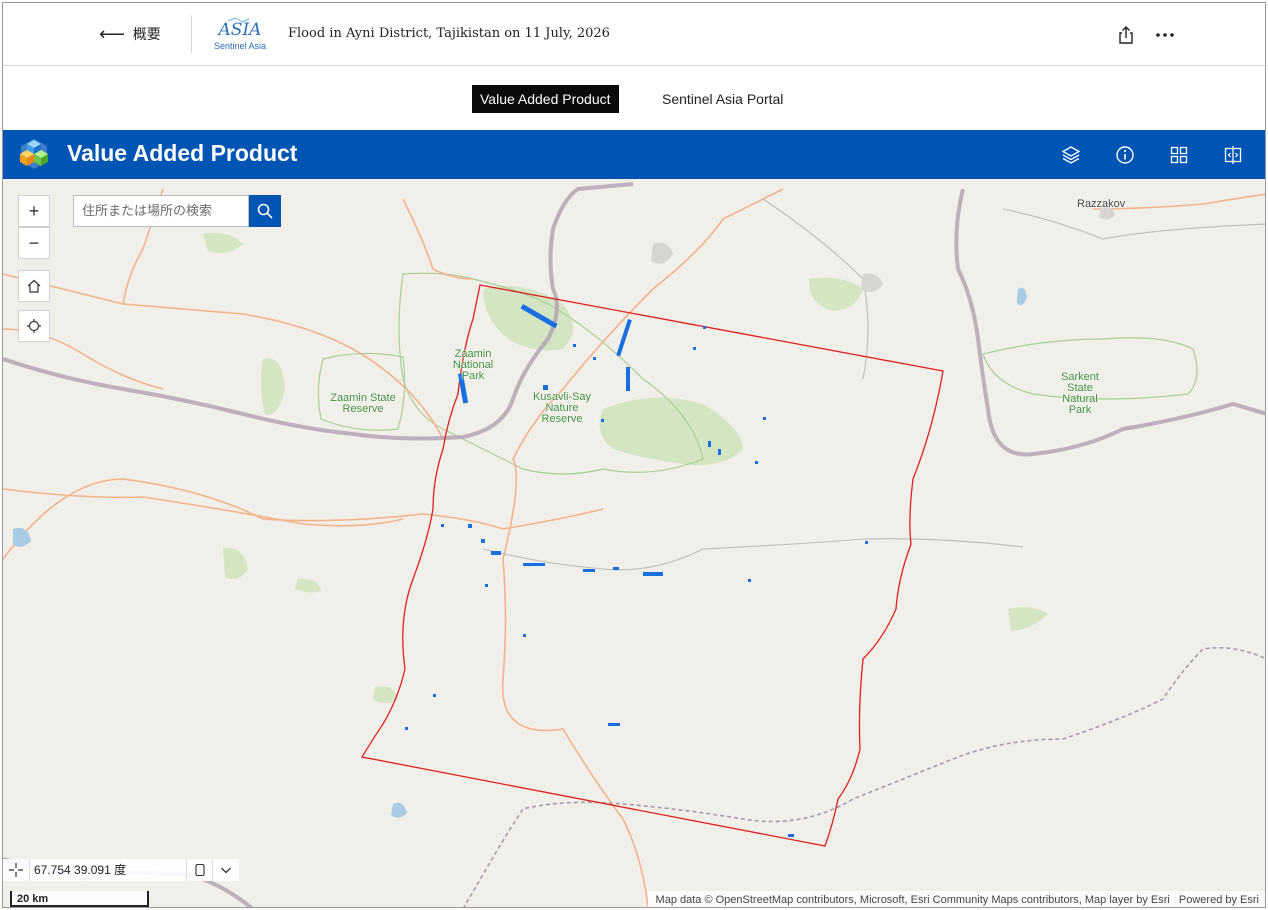 This screenshot has width=1268, height=910. Describe the element at coordinates (112, 34) in the screenshot. I see `arrow-left-icon: ⟵` at that location.